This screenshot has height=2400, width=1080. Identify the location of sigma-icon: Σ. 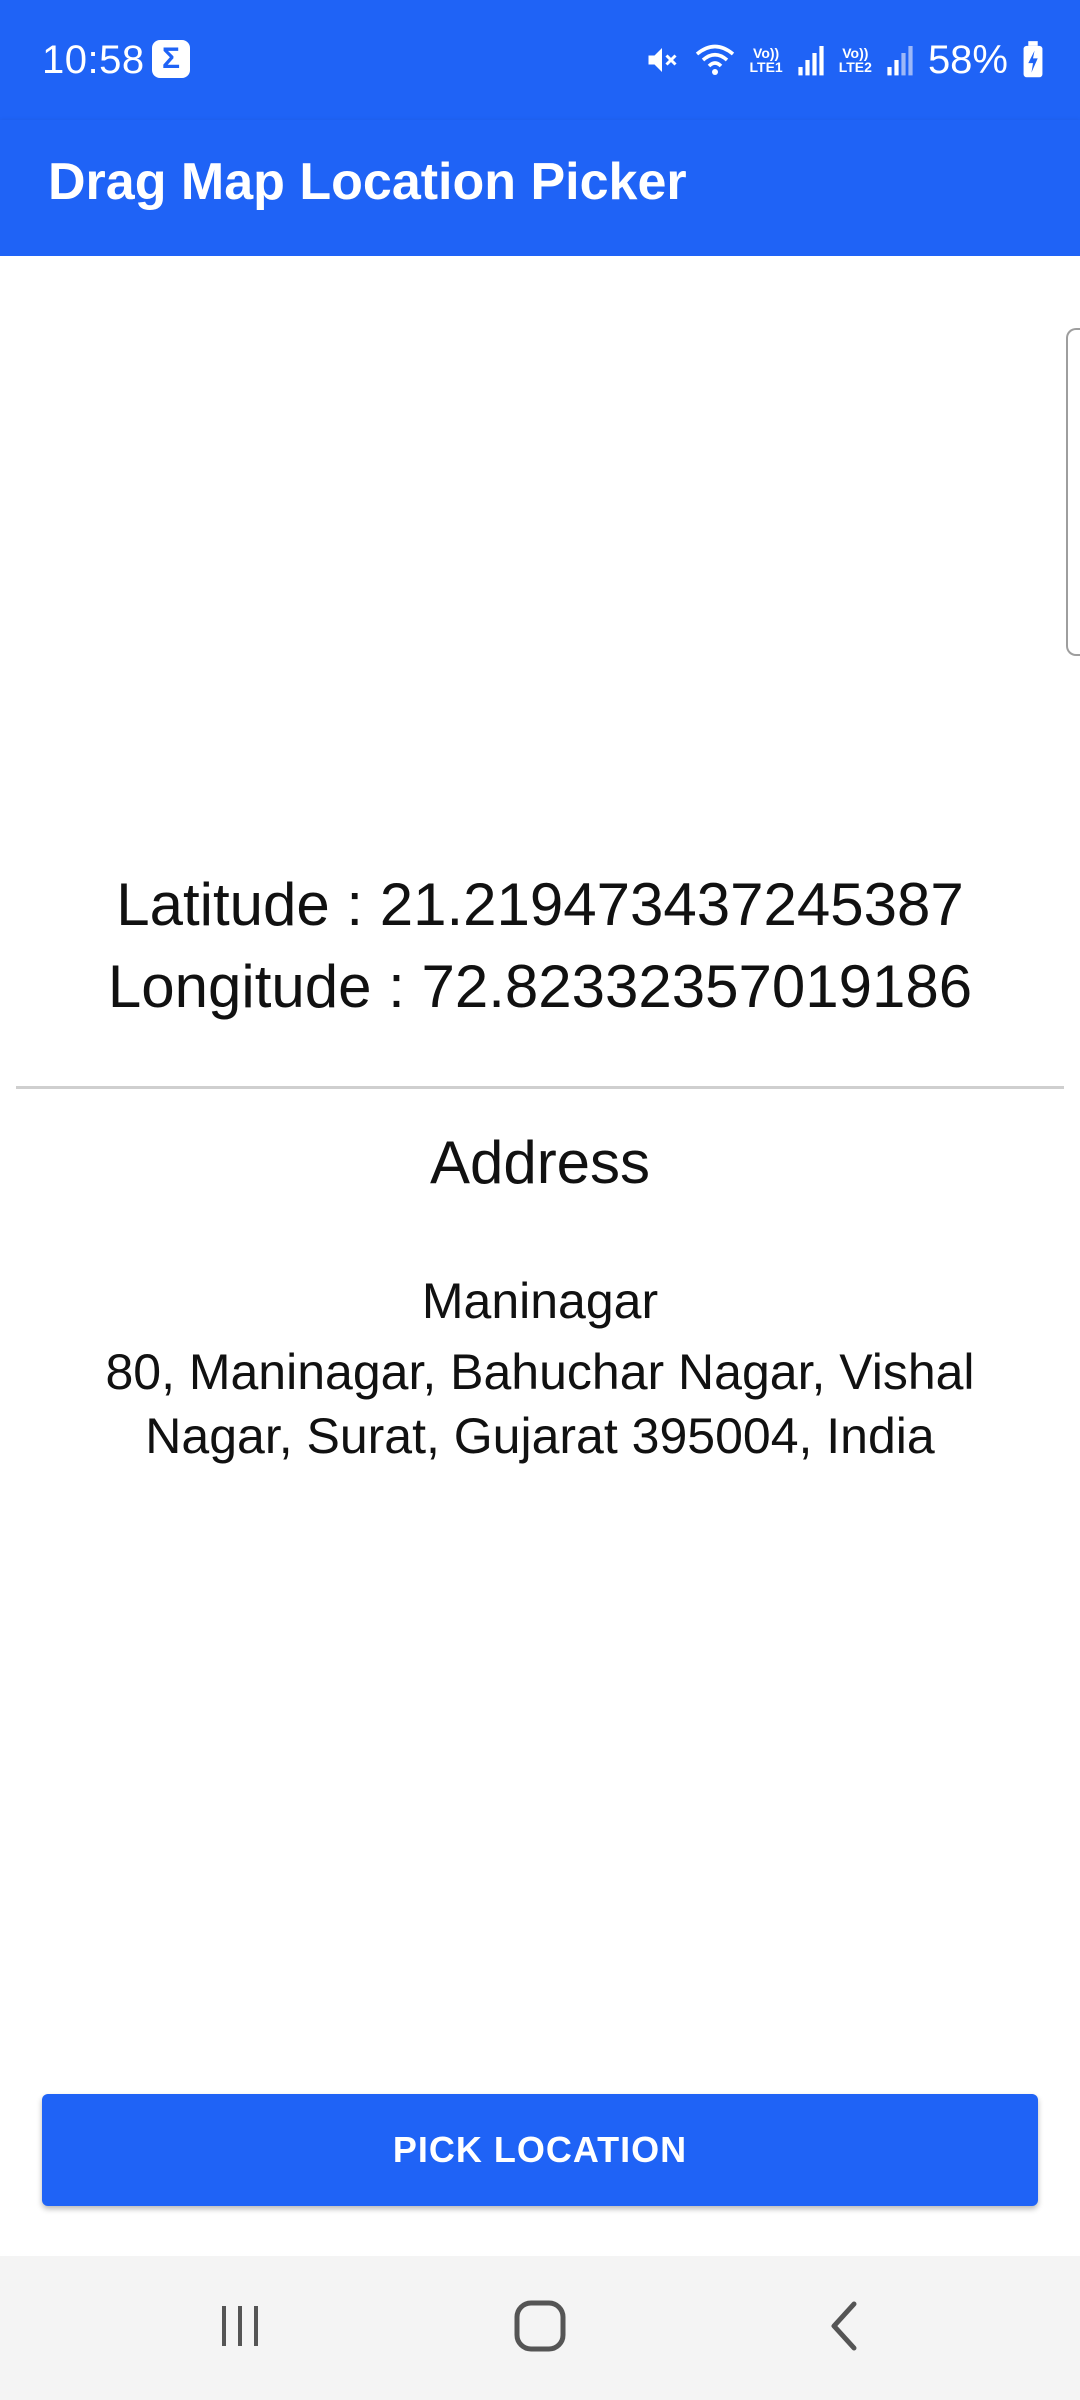
(171, 59).